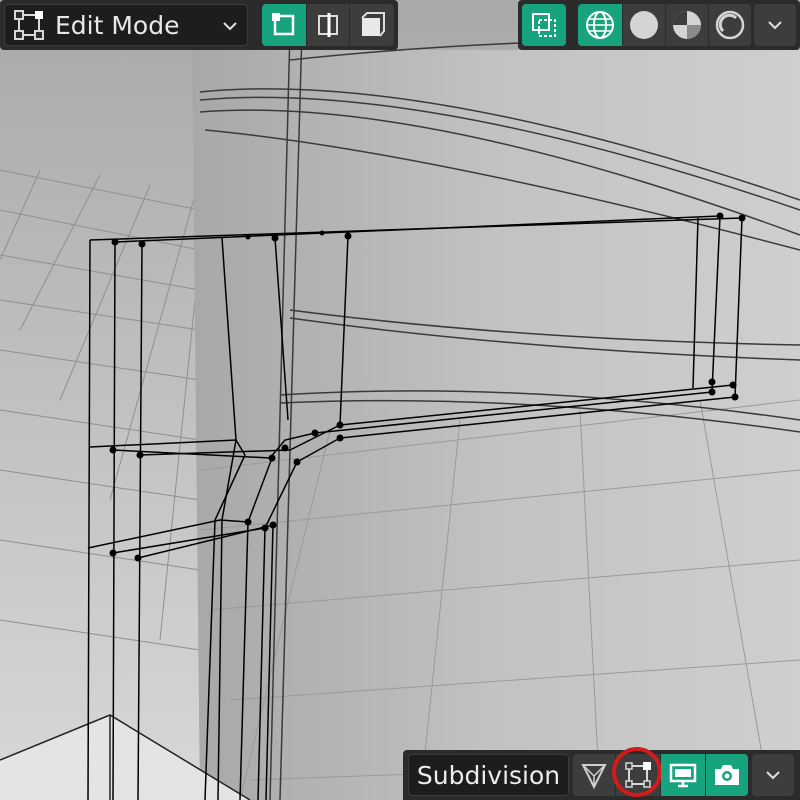 The width and height of the screenshot is (800, 800). I want to click on edge-select-button, so click(328, 25).